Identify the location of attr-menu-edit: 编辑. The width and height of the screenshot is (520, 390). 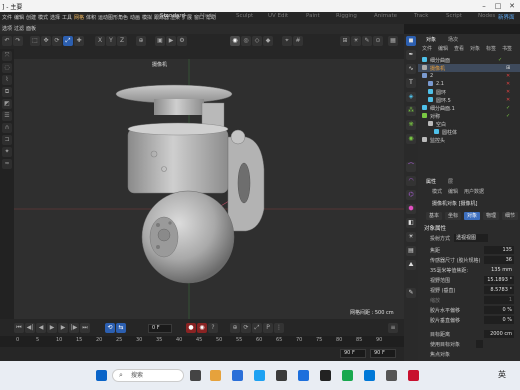
(453, 191).